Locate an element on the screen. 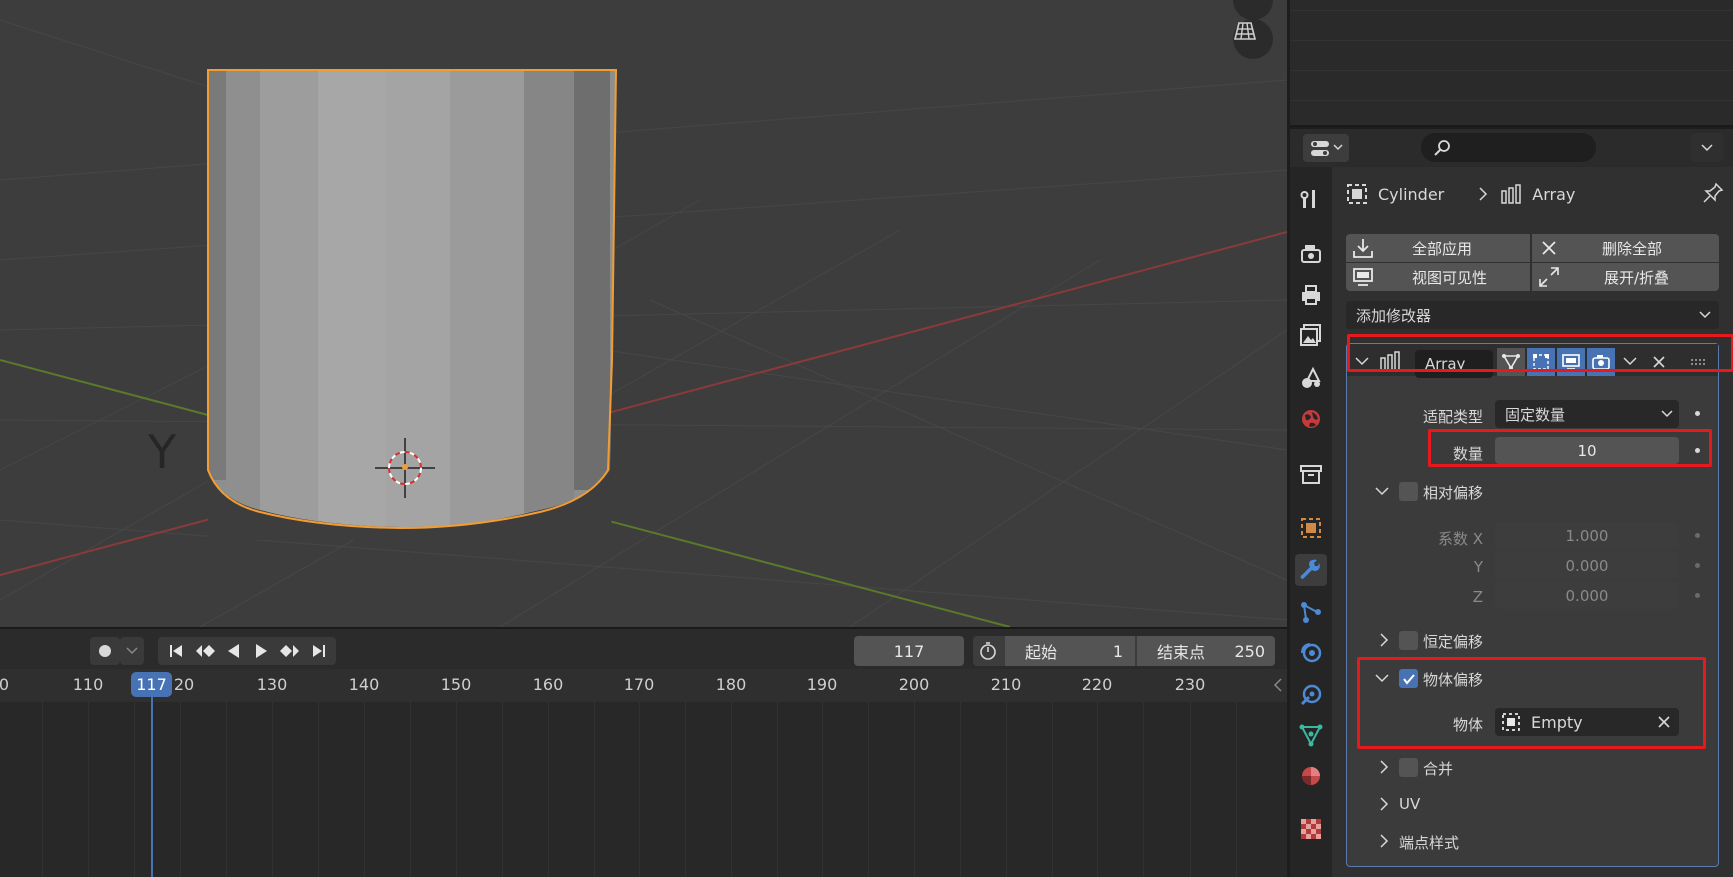 The height and width of the screenshot is (877, 1733). delete-all-button: 删除全部 is located at coordinates (1625, 248).